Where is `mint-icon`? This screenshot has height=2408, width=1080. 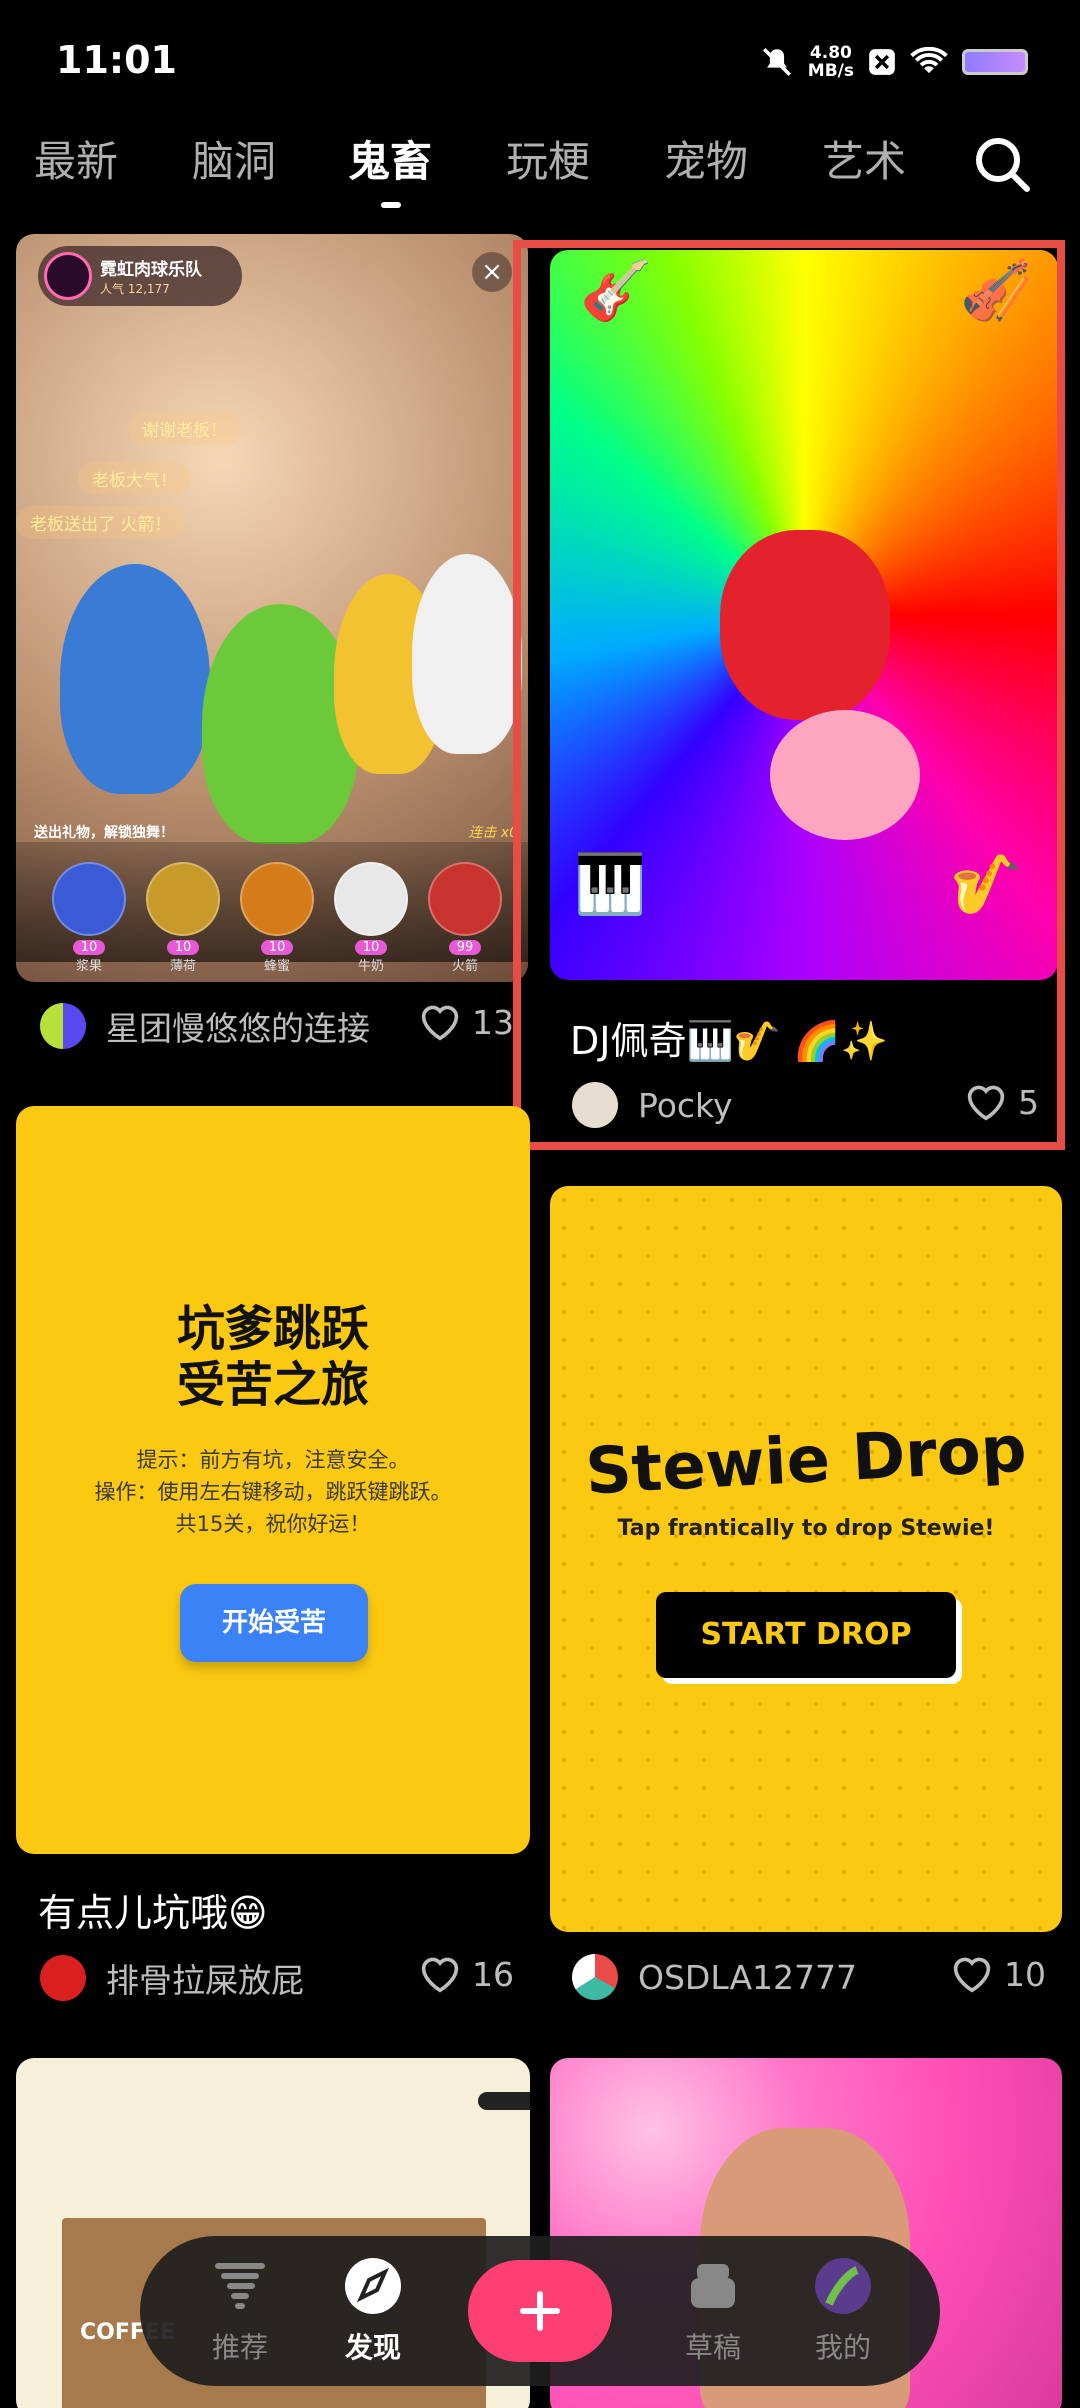 mint-icon is located at coordinates (183, 899).